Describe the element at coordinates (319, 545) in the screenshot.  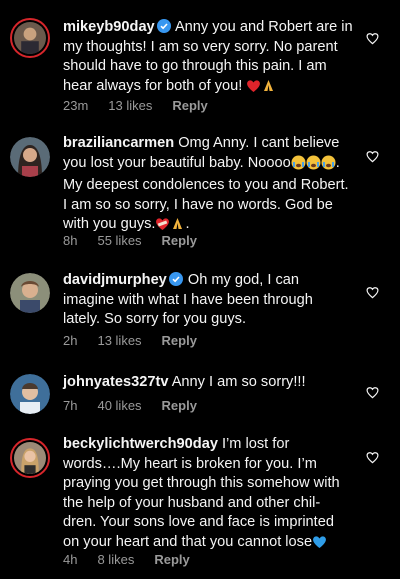
I see `blue-heart-icon` at that location.